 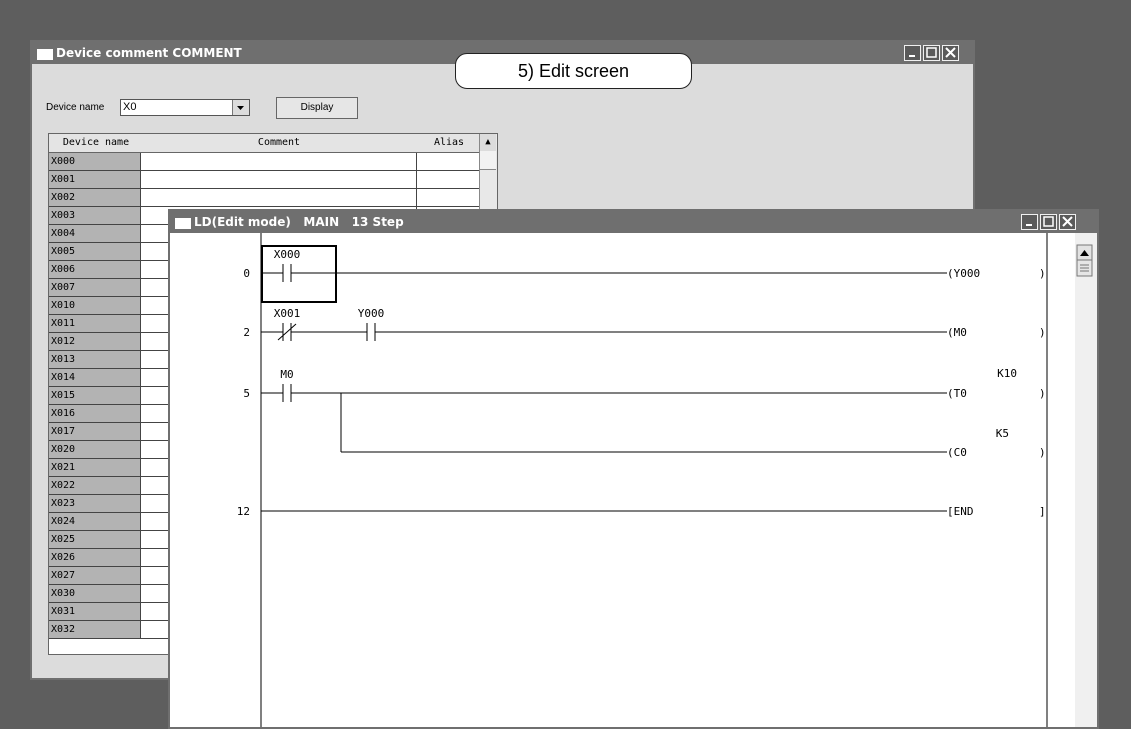 I want to click on column-header-device-name: Device name, so click(x=96, y=142).